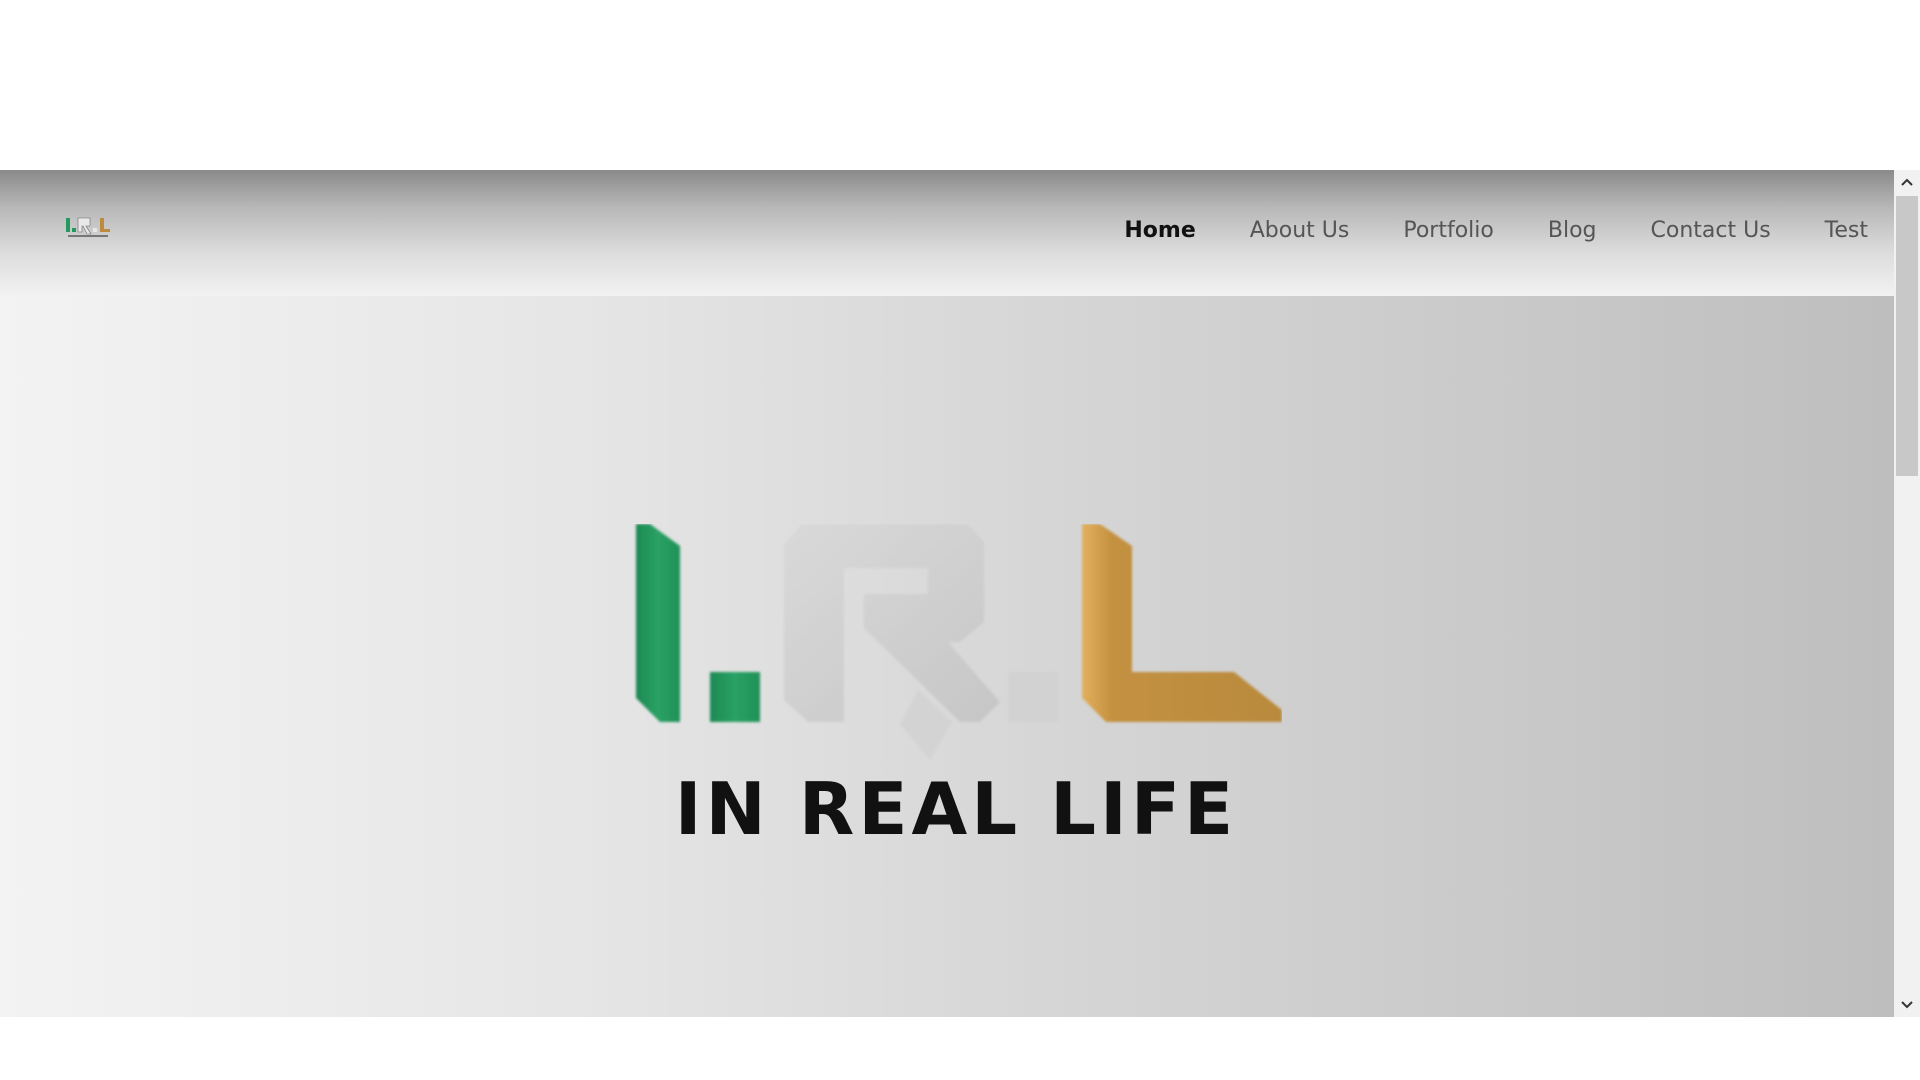 Image resolution: width=1920 pixels, height=1080 pixels. I want to click on chevron-up-icon, so click(1907, 182).